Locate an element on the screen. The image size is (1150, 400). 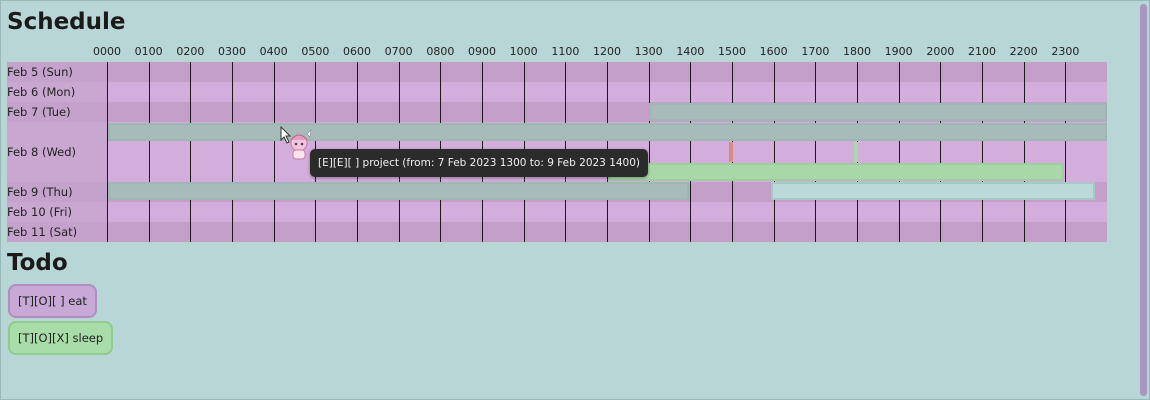
todo-title: Todo is located at coordinates (37, 263).